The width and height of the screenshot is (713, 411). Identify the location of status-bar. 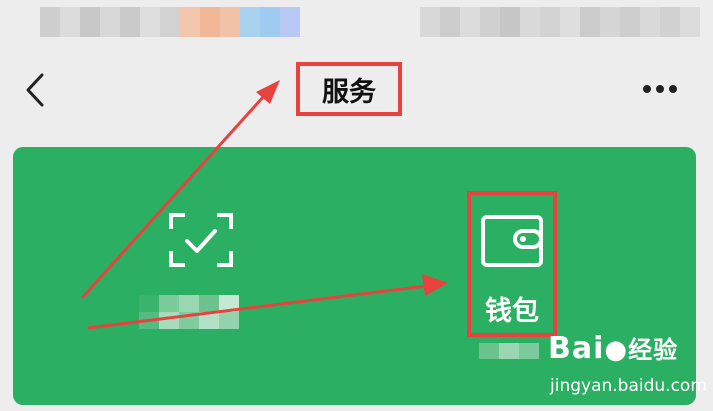
(356, 22).